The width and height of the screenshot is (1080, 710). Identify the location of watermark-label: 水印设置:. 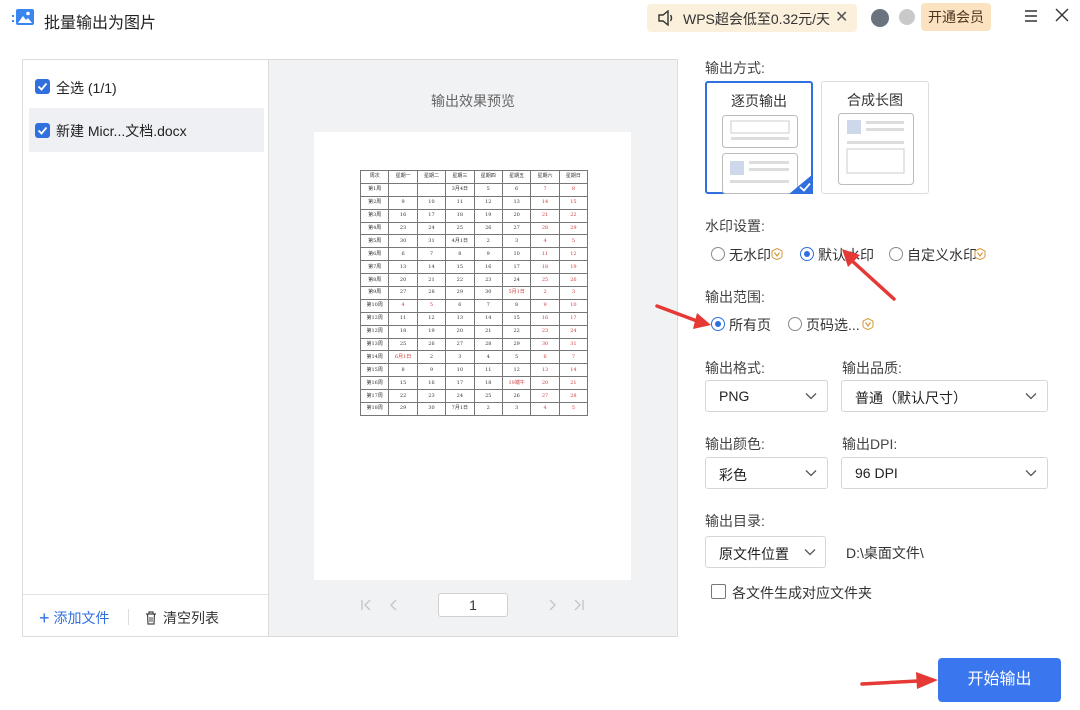
(735, 226).